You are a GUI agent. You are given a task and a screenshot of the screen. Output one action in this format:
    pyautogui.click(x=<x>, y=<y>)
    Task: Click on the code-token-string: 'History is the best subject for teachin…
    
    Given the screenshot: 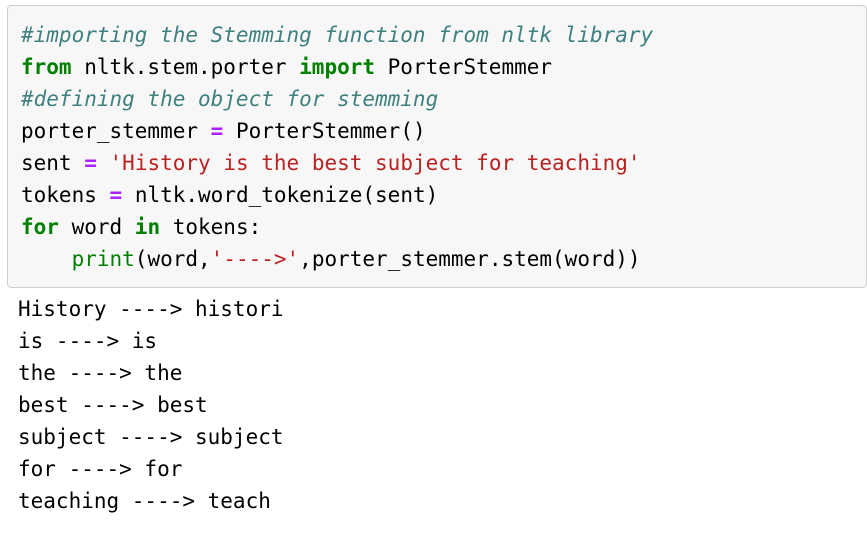 What is the action you would take?
    pyautogui.click(x=375, y=163)
    